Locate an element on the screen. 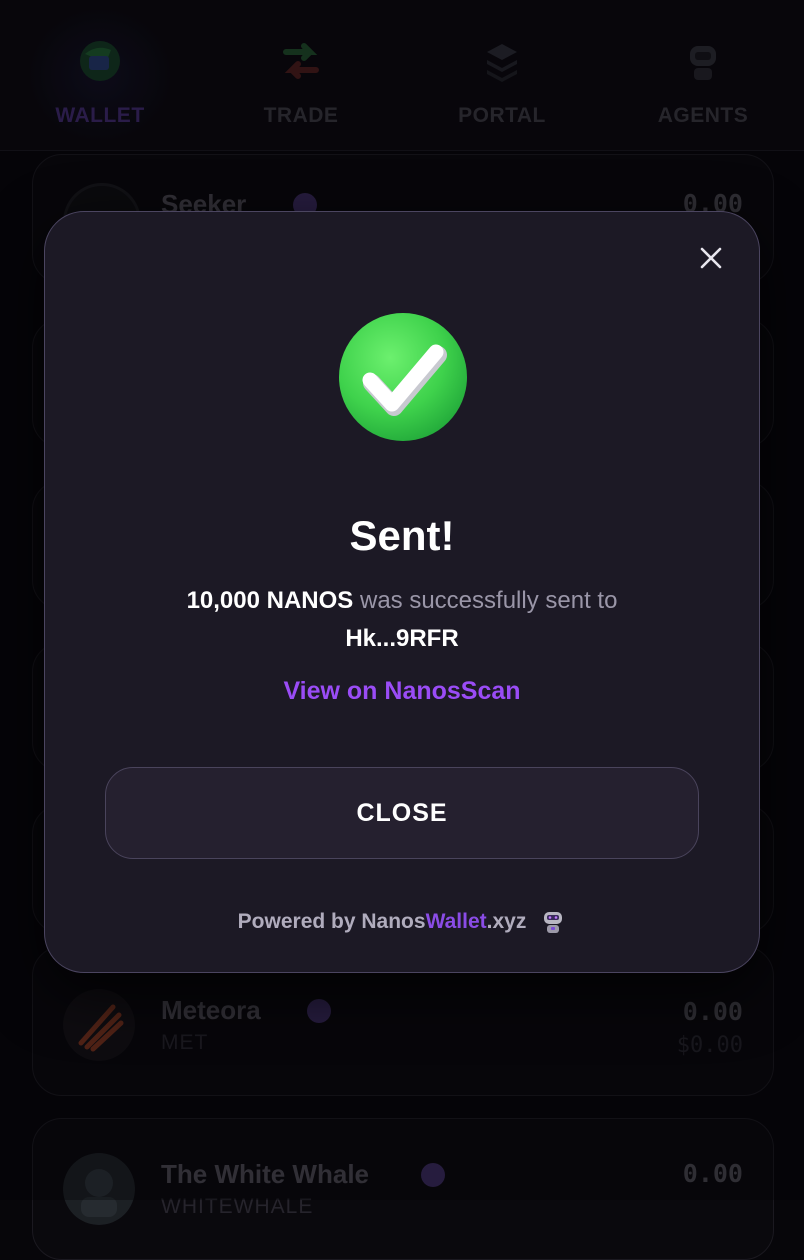  powered-accent: Wallet is located at coordinates (456, 921).